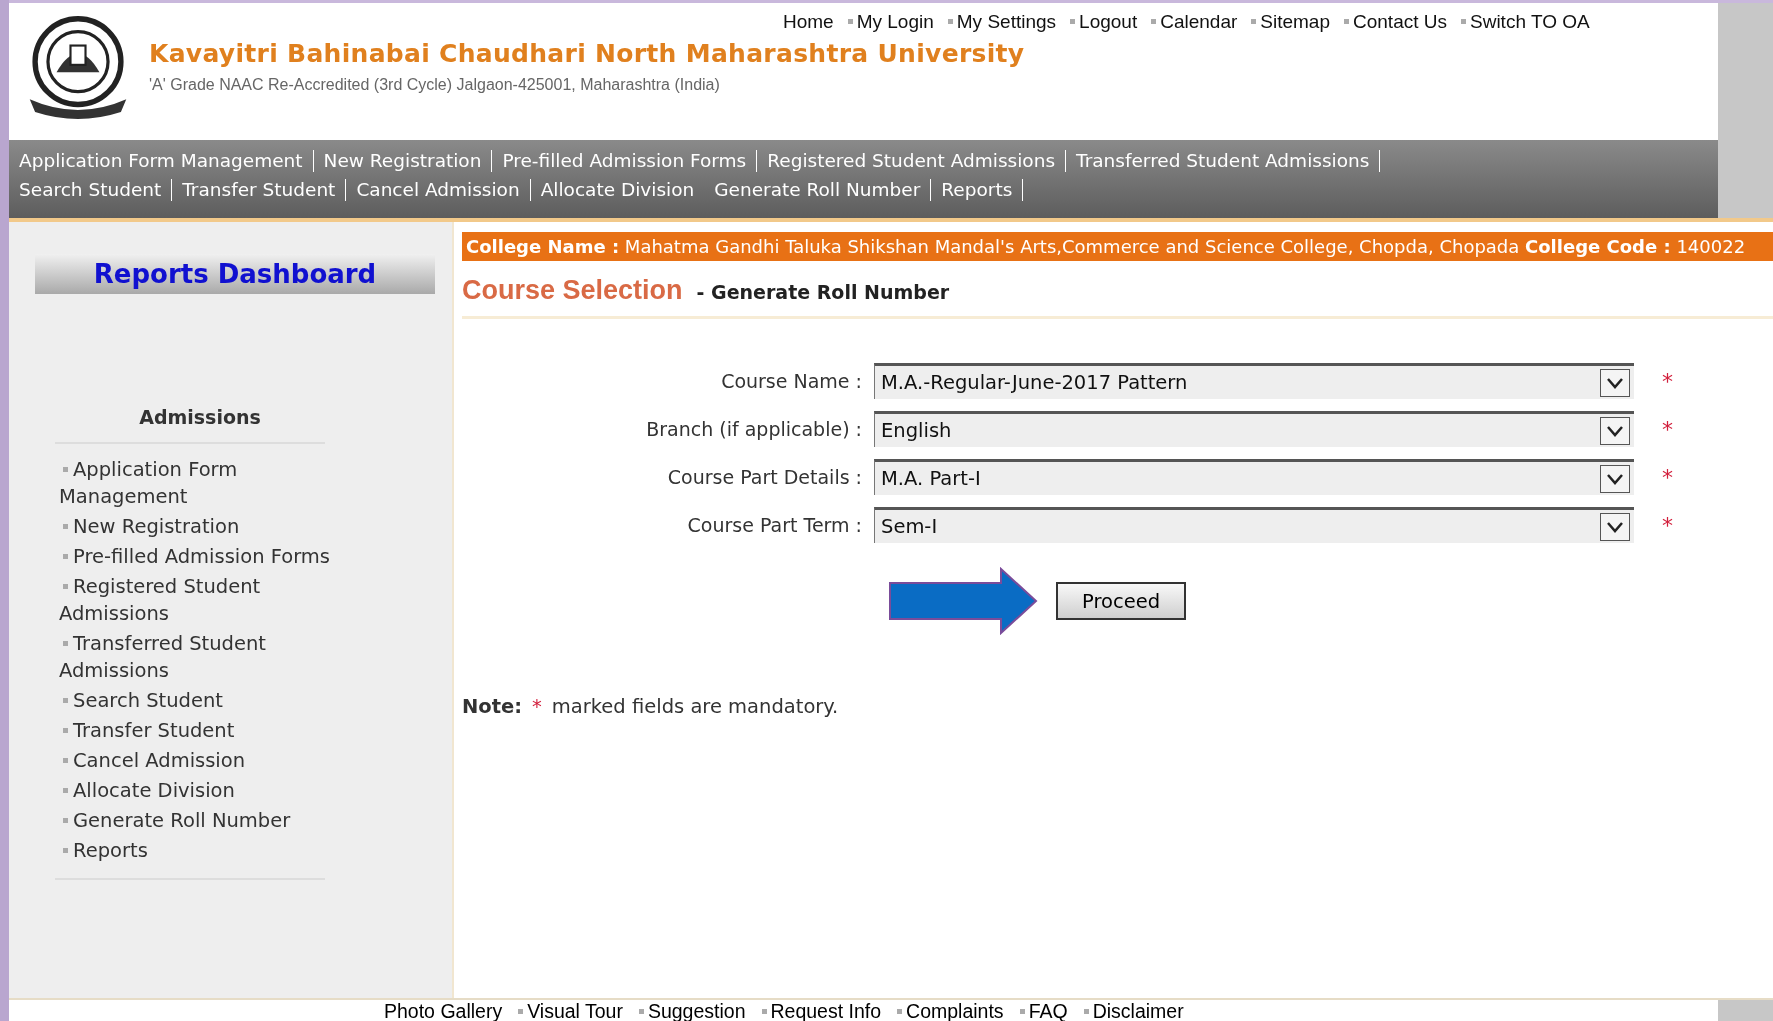  I want to click on sidebar-link: Search Student, so click(214, 700).